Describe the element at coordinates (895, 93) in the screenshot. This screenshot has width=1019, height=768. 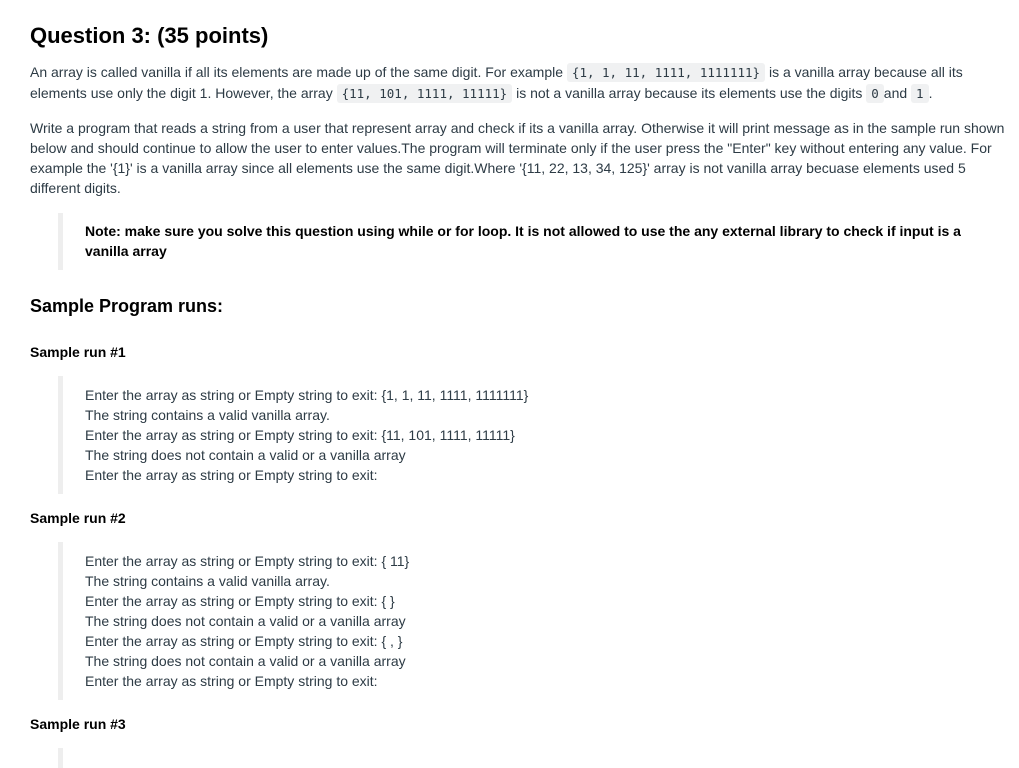
I see `intro-text-d: and` at that location.